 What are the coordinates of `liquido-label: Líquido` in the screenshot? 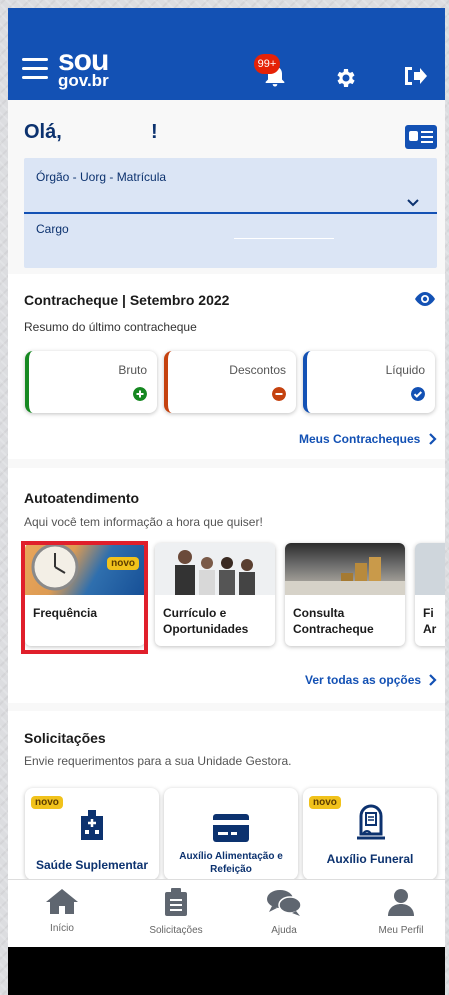 It's located at (405, 370).